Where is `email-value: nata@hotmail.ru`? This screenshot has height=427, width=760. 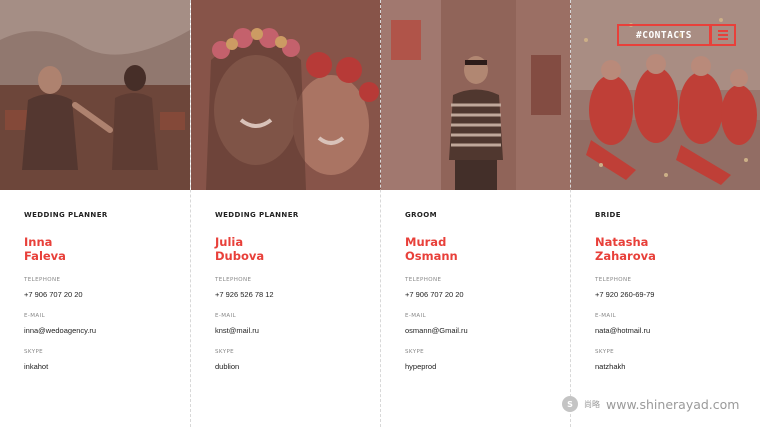
email-value: nata@hotmail.ru is located at coordinates (677, 330).